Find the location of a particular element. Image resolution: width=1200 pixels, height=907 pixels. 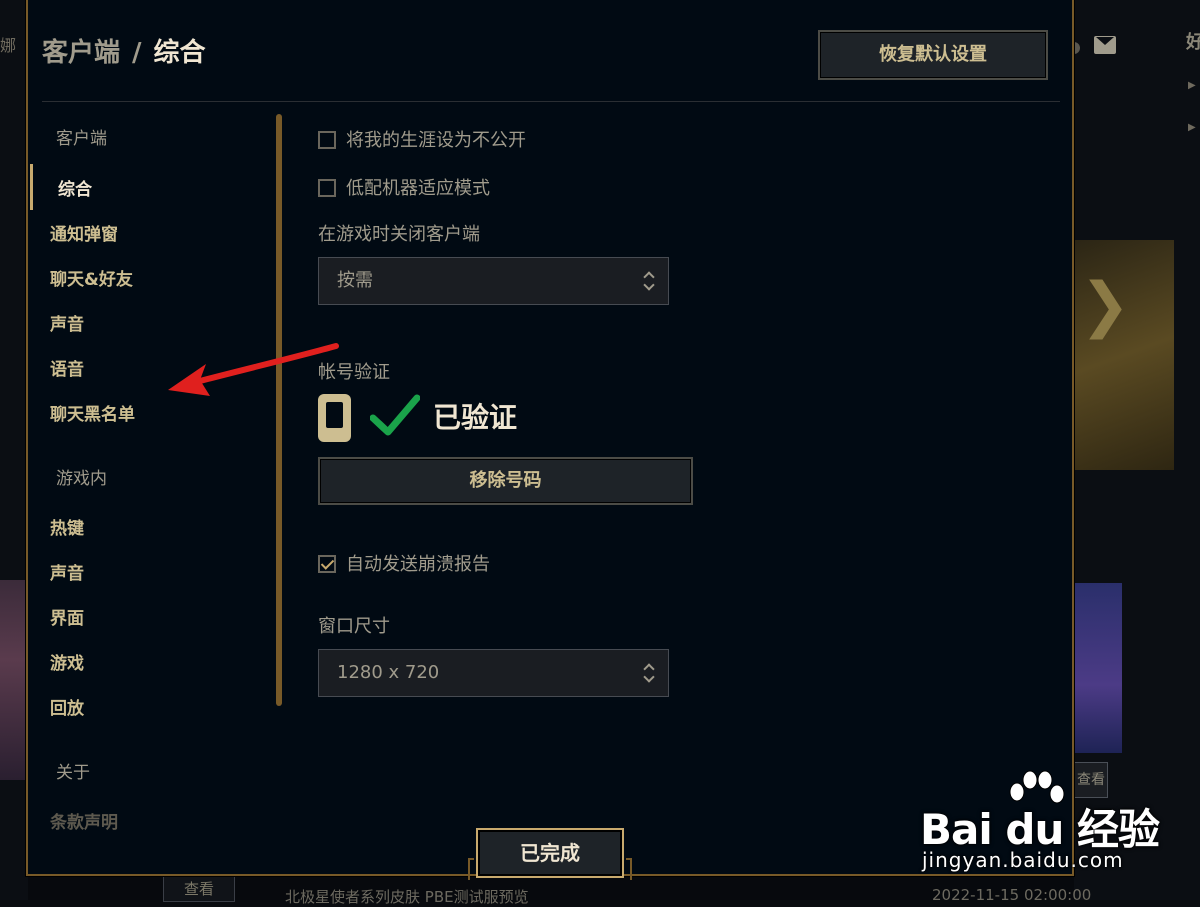

watermark-url: jingyan.baidu.com is located at coordinates (1023, 860).